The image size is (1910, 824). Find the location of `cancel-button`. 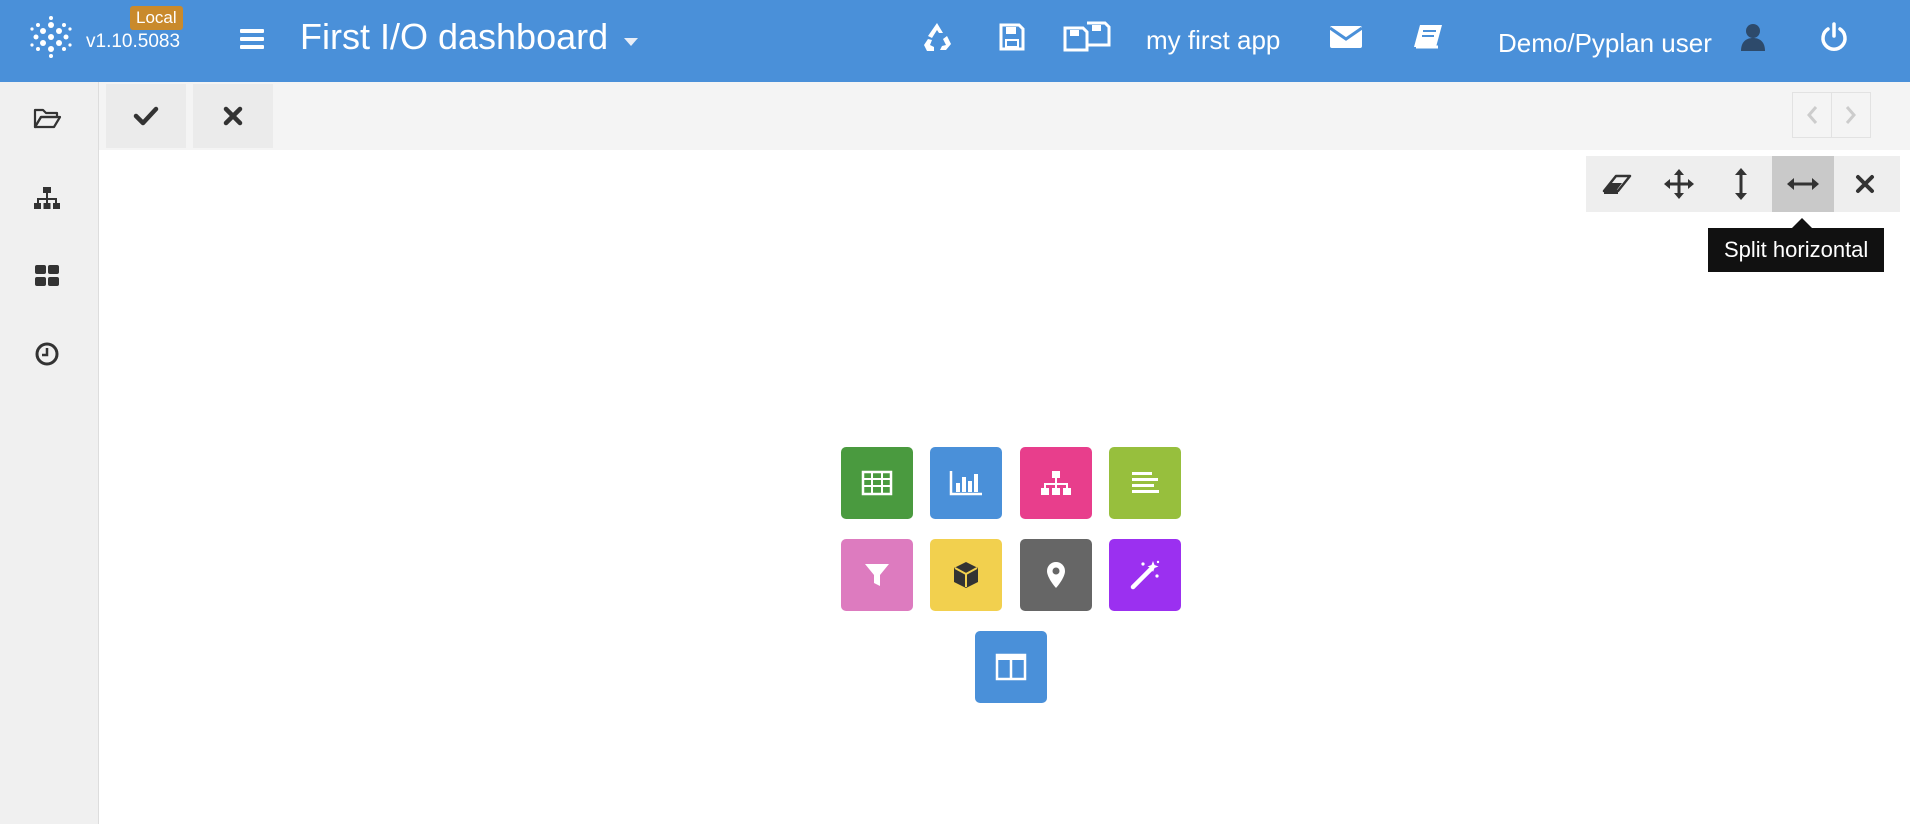

cancel-button is located at coordinates (233, 116).